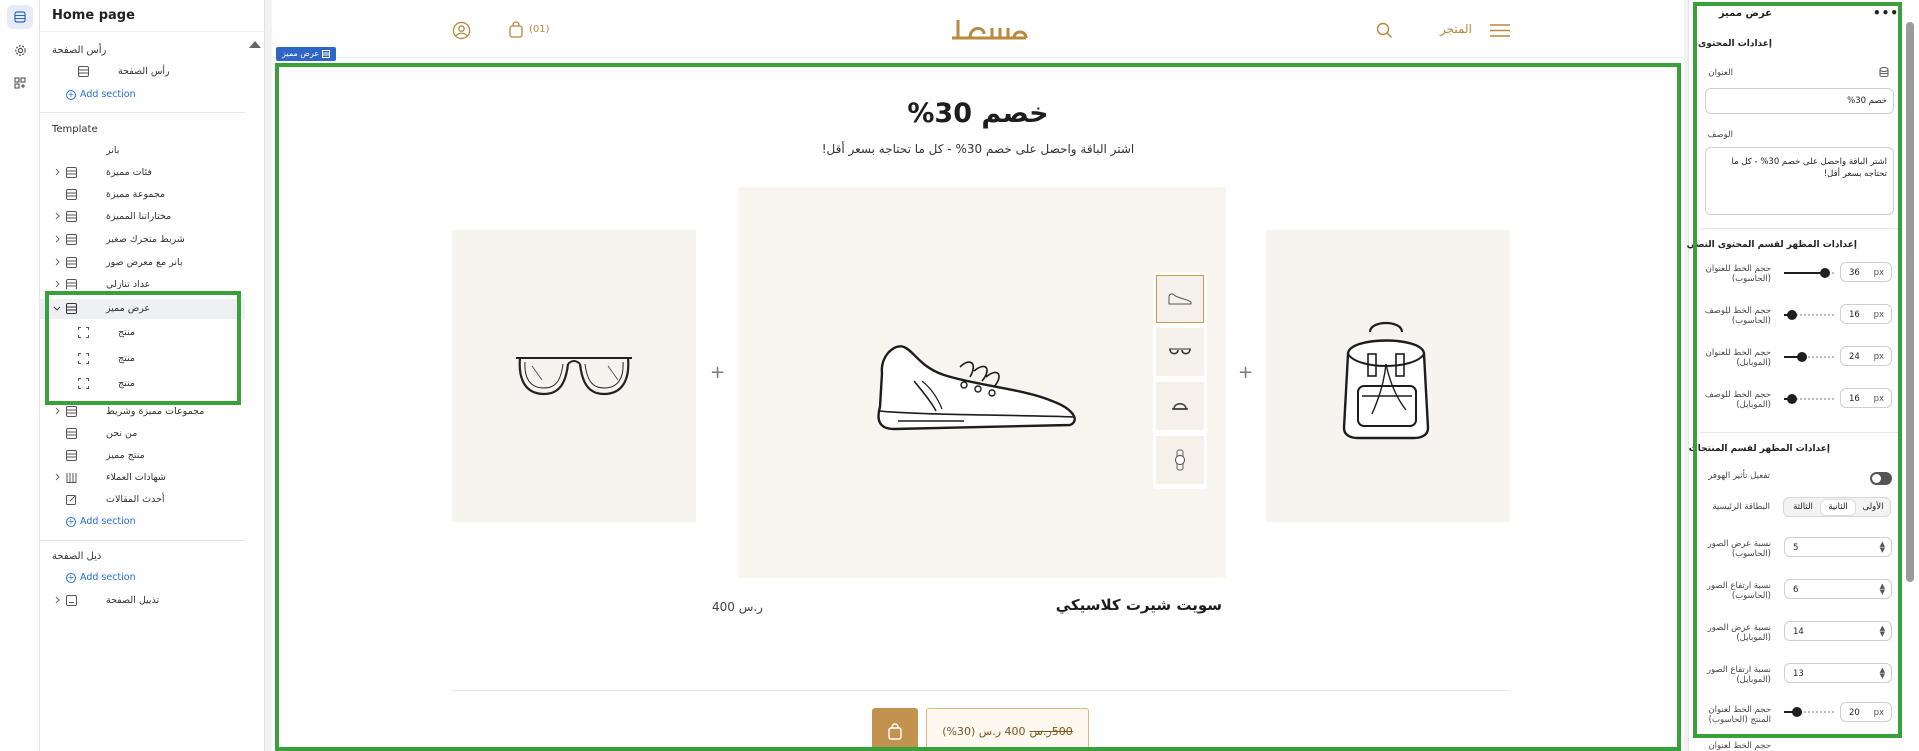 The height and width of the screenshot is (751, 1919). I want to click on cart-icon, so click(516, 29).